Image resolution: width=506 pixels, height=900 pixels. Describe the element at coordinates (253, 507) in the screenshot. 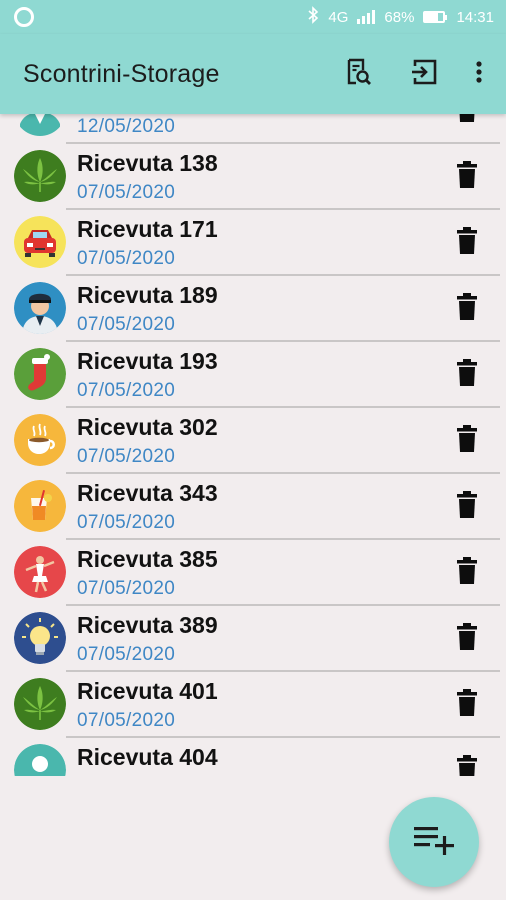

I see `receipt-row: Ricevuta 343 07/05/2020` at that location.